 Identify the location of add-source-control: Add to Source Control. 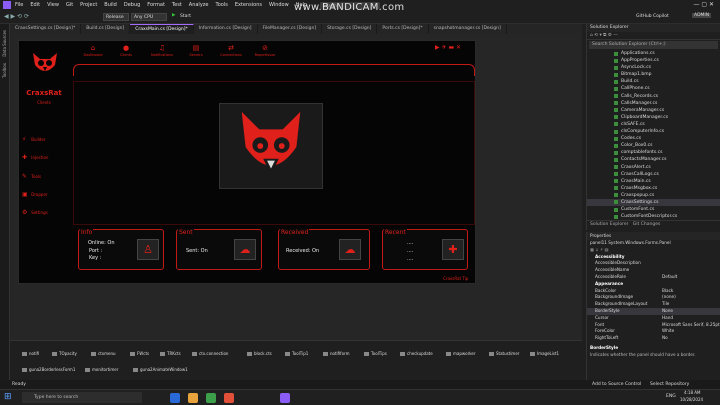
(616, 384).